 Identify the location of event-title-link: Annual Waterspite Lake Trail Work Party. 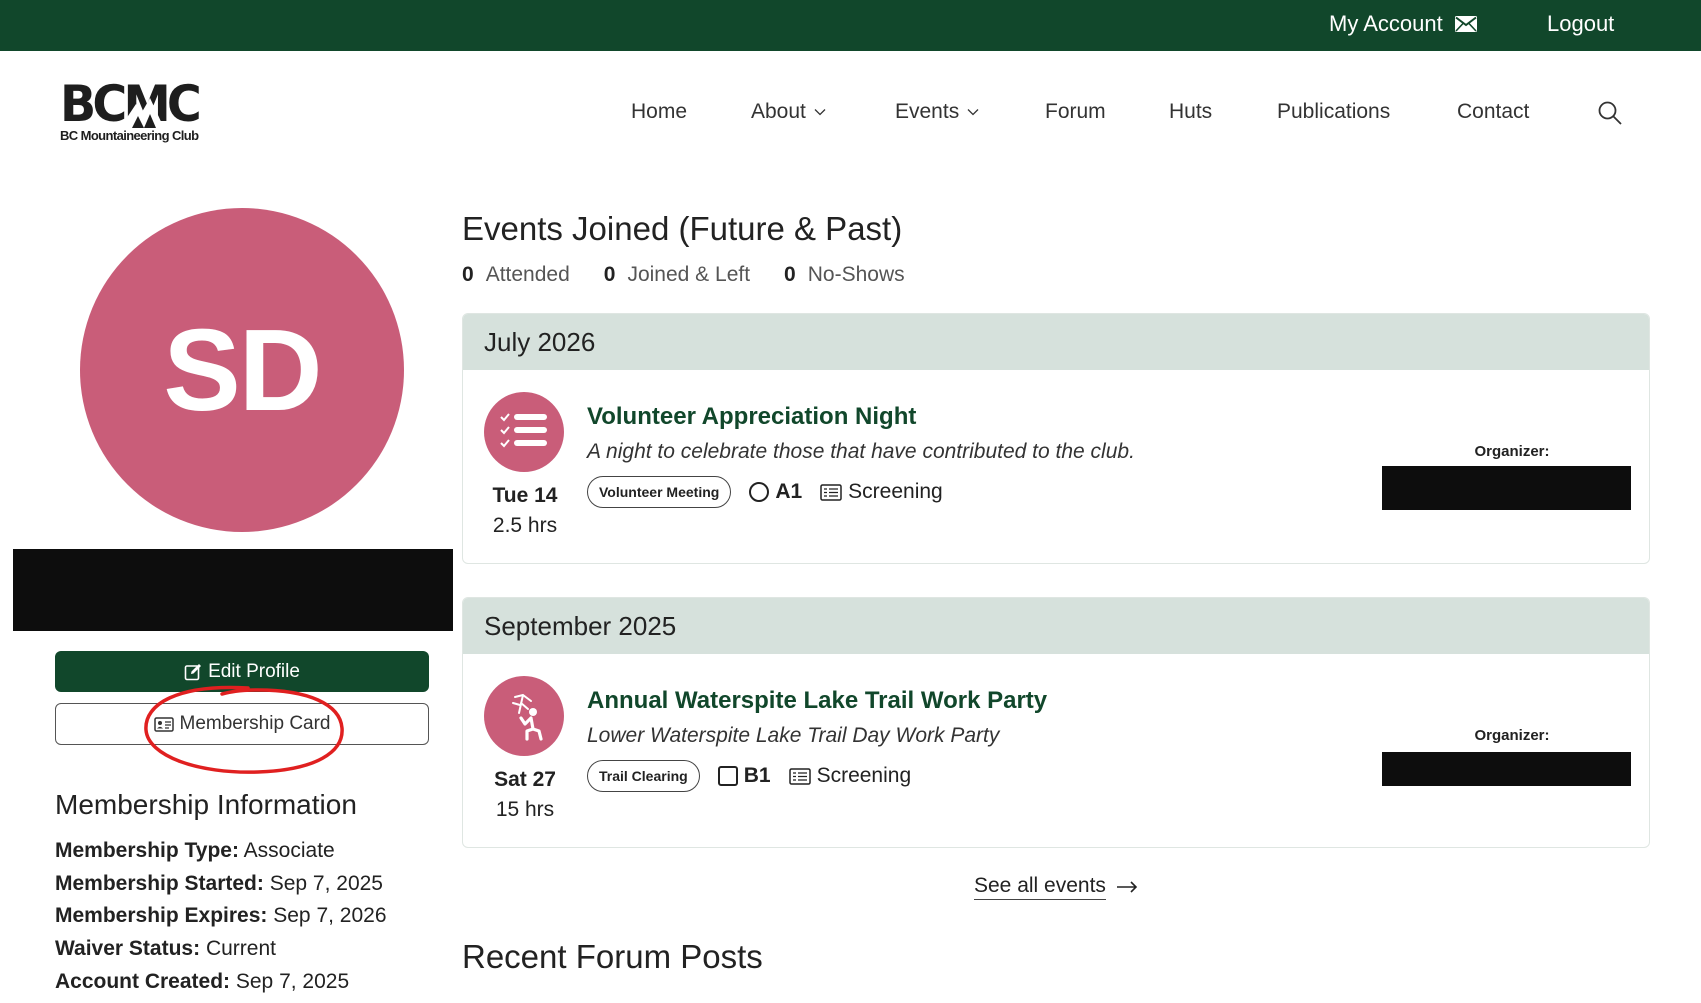
(817, 701).